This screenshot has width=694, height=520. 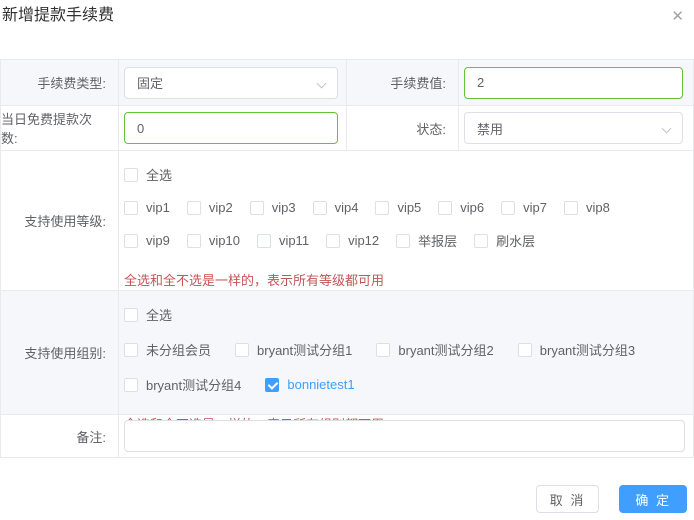 What do you see at coordinates (150, 83) in the screenshot?
I see `fee-type-selected-value: 固定` at bounding box center [150, 83].